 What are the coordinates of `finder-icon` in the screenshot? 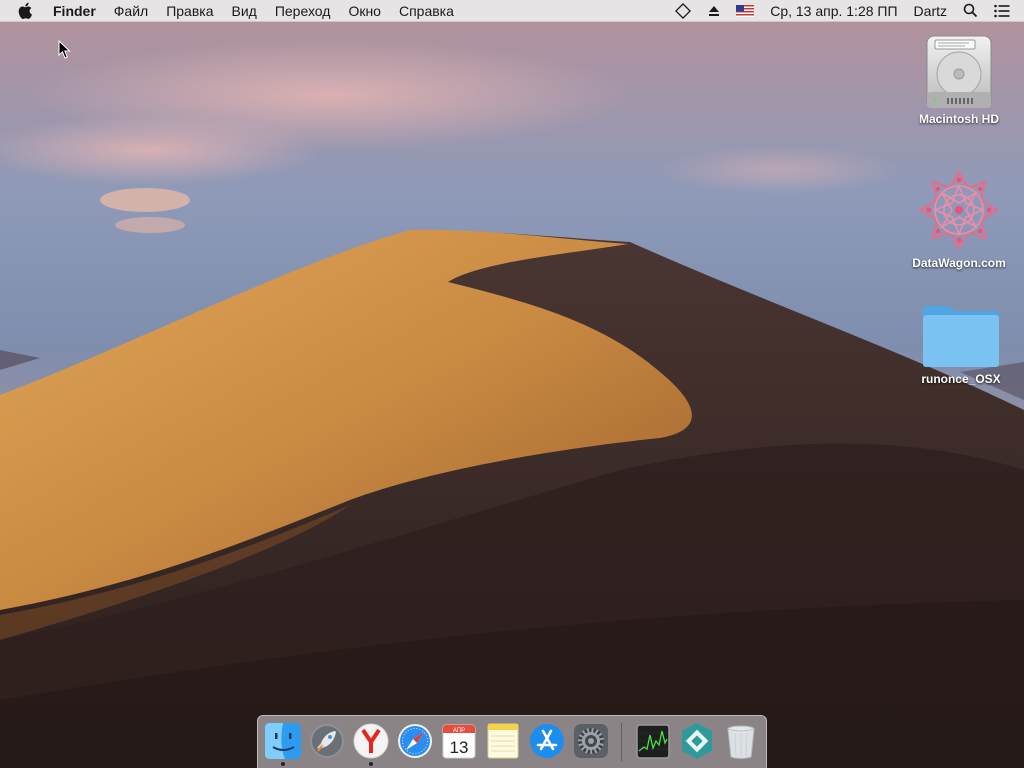 It's located at (283, 741).